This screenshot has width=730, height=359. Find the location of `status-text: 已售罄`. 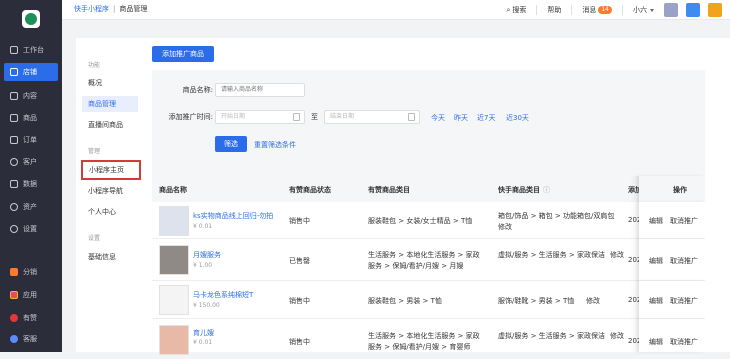

status-text: 已售罄 is located at coordinates (299, 261).